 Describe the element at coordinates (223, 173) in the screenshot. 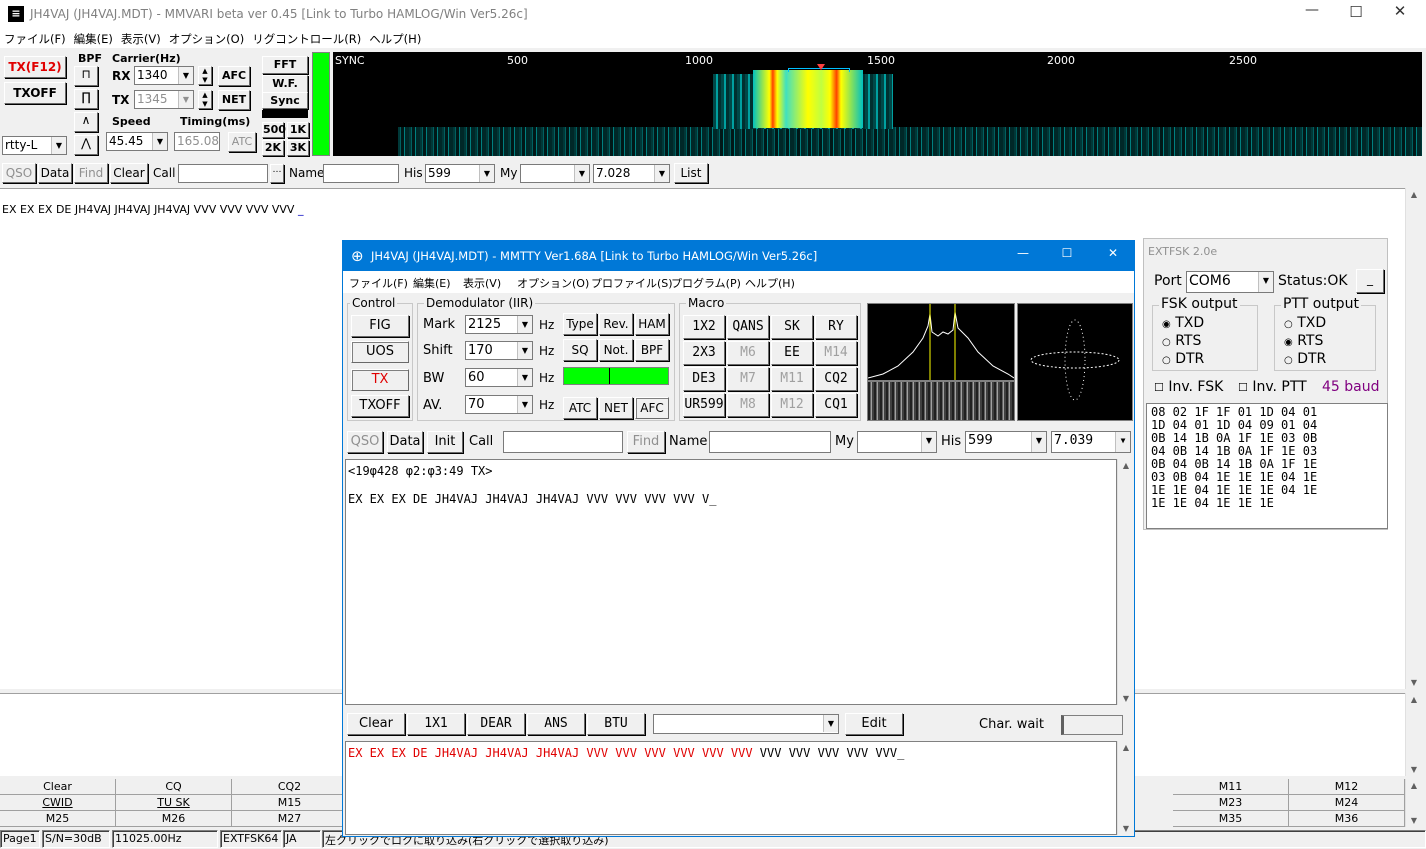

I see `call-input` at that location.